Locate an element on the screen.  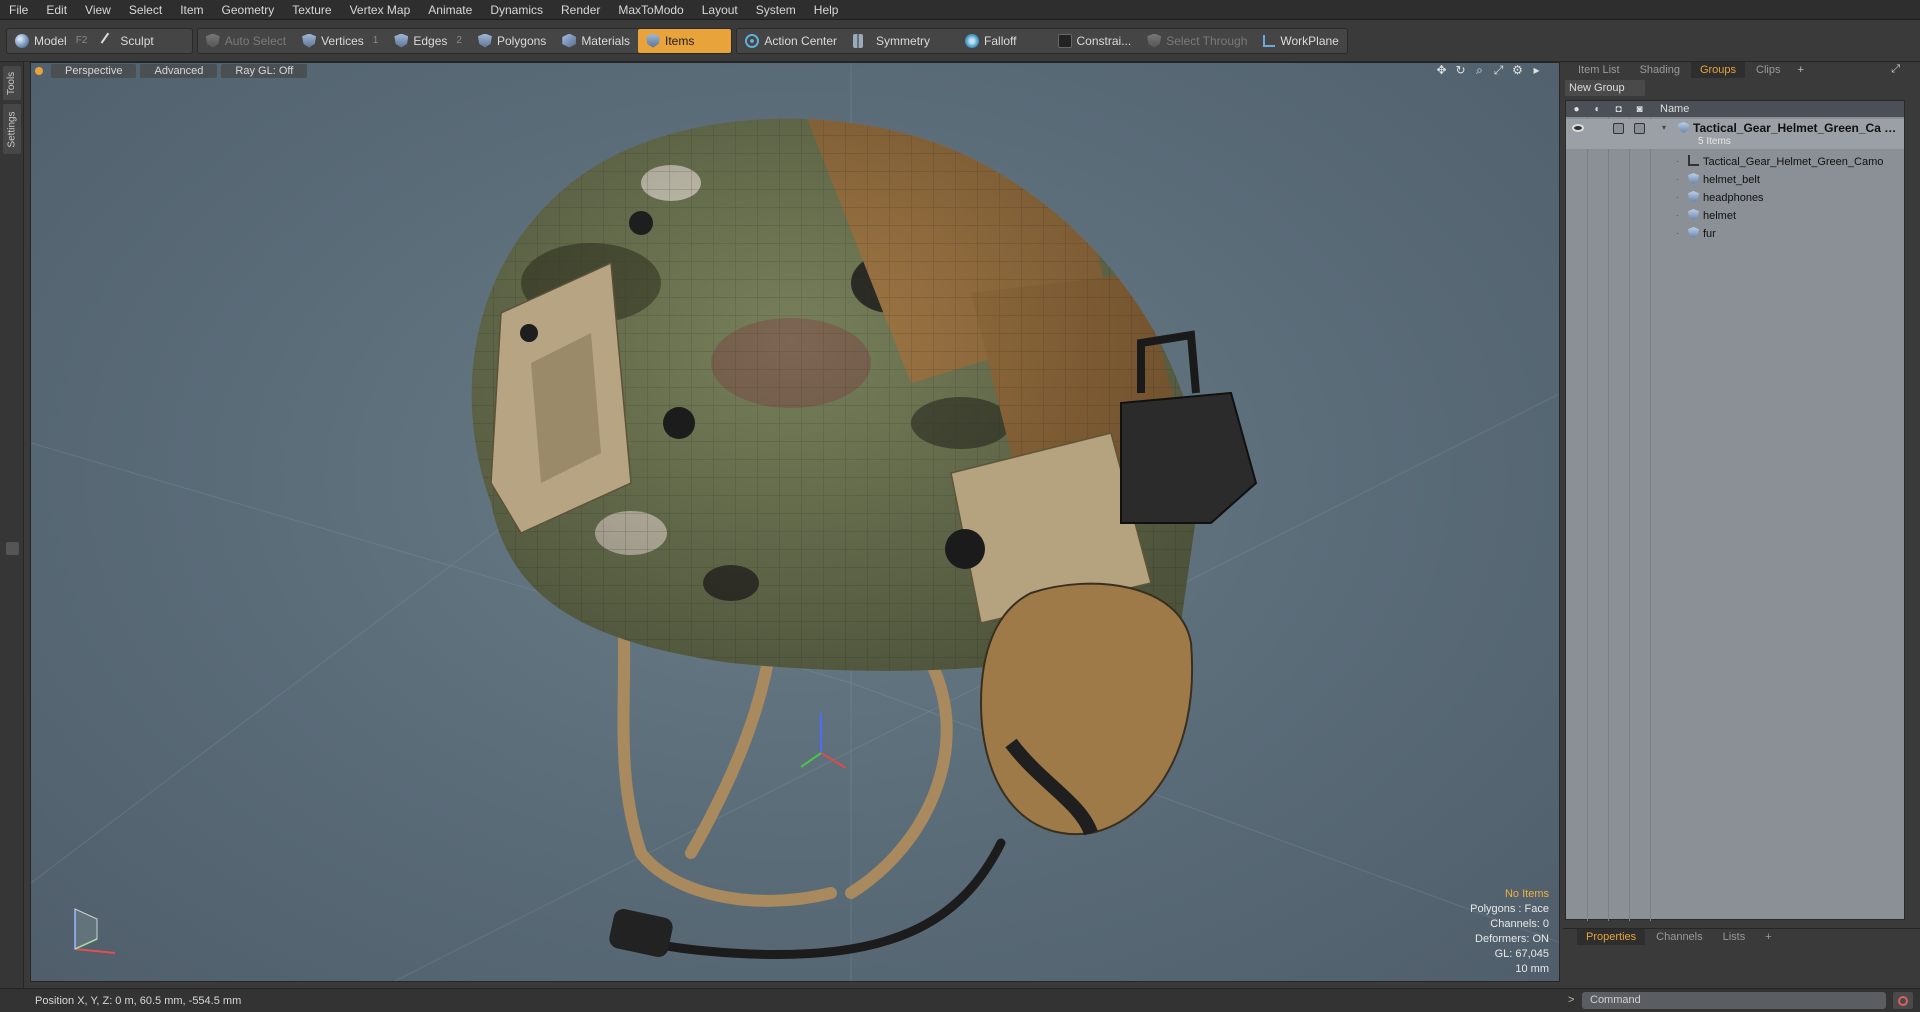
tab-shading: Shading is located at coordinates (1660, 70).